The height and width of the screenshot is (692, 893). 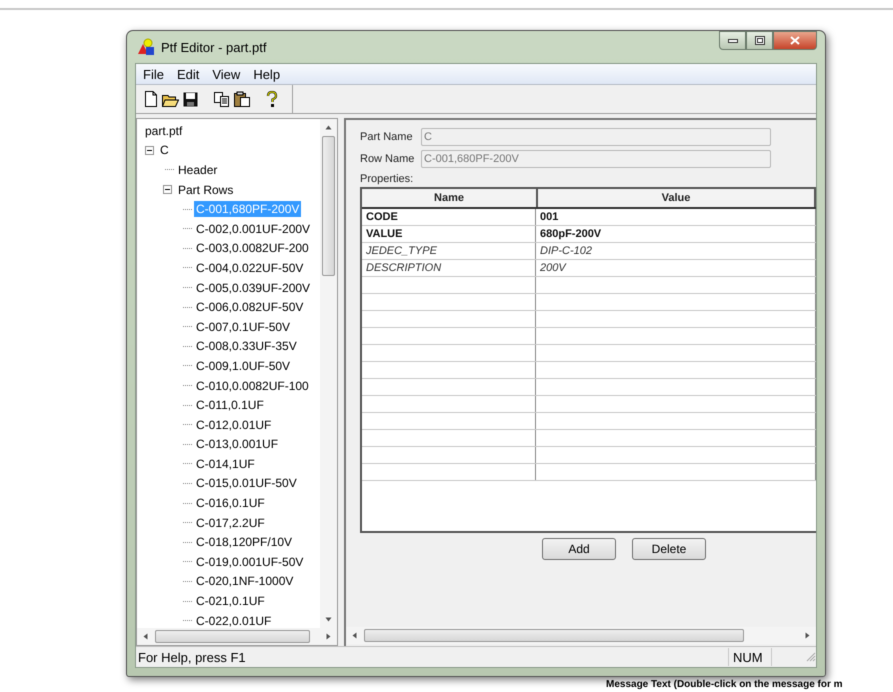 What do you see at coordinates (192, 657) in the screenshot?
I see `status-text: For Help, press F1` at bounding box center [192, 657].